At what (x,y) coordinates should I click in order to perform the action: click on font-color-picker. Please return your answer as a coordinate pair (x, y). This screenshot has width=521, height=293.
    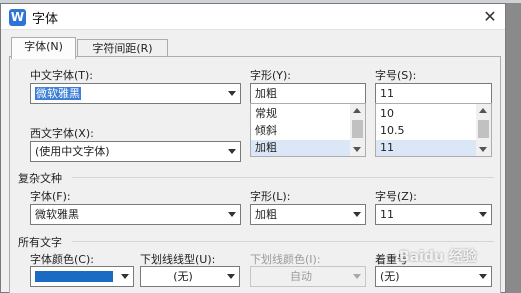
    Looking at the image, I should click on (82, 276).